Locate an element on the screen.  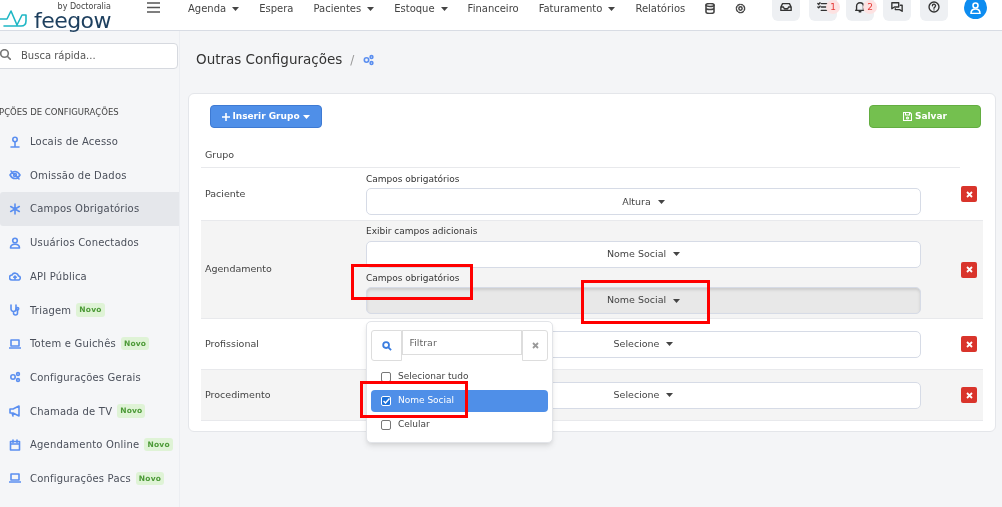
notification-badge: 2 is located at coordinates (870, 7).